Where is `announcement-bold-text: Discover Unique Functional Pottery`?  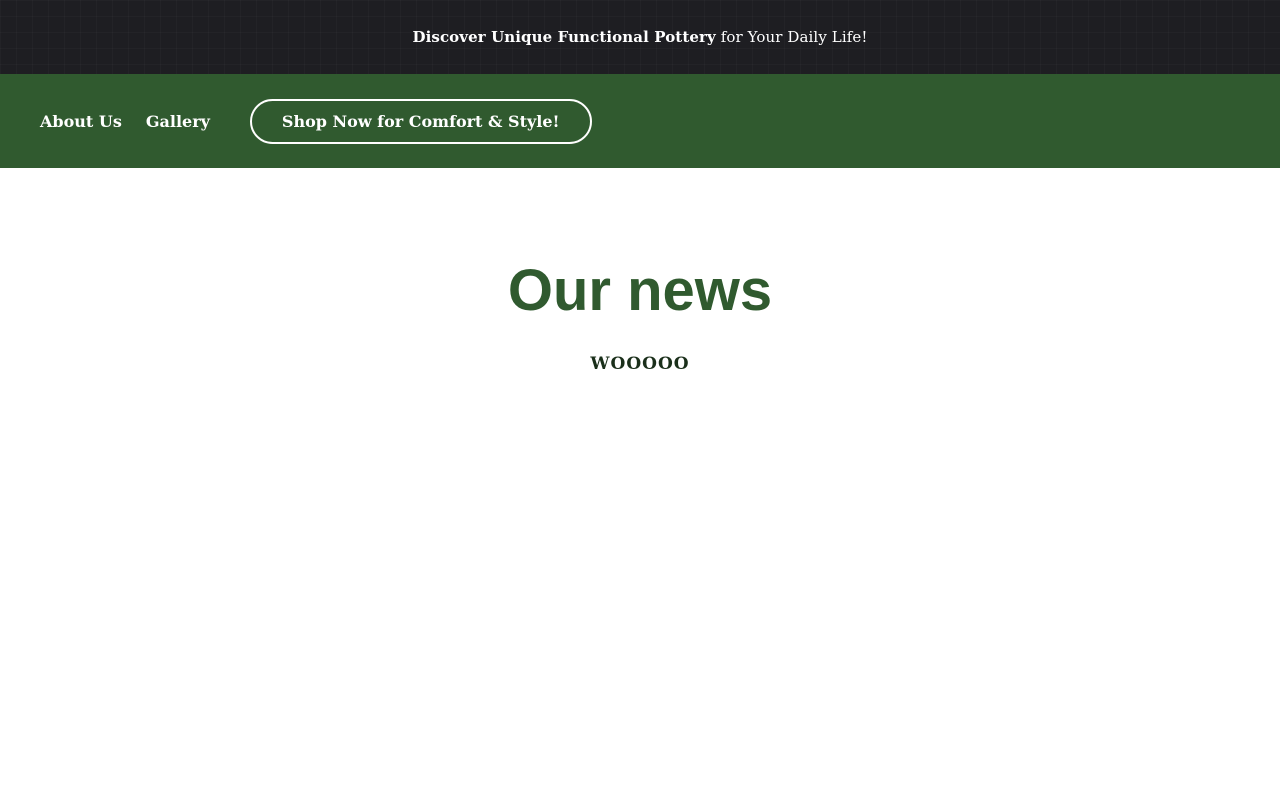
announcement-bold-text: Discover Unique Functional Pottery is located at coordinates (564, 37).